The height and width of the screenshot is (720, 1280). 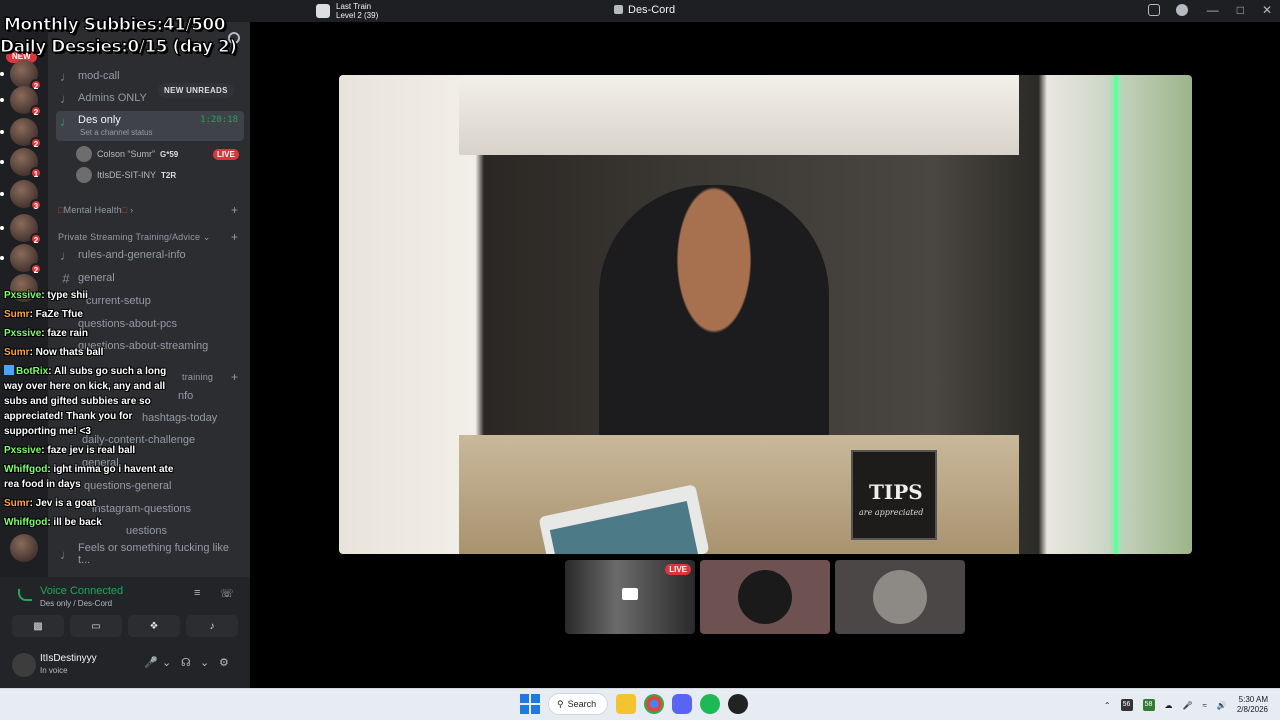 What do you see at coordinates (25, 595) in the screenshot?
I see `connection-icon` at bounding box center [25, 595].